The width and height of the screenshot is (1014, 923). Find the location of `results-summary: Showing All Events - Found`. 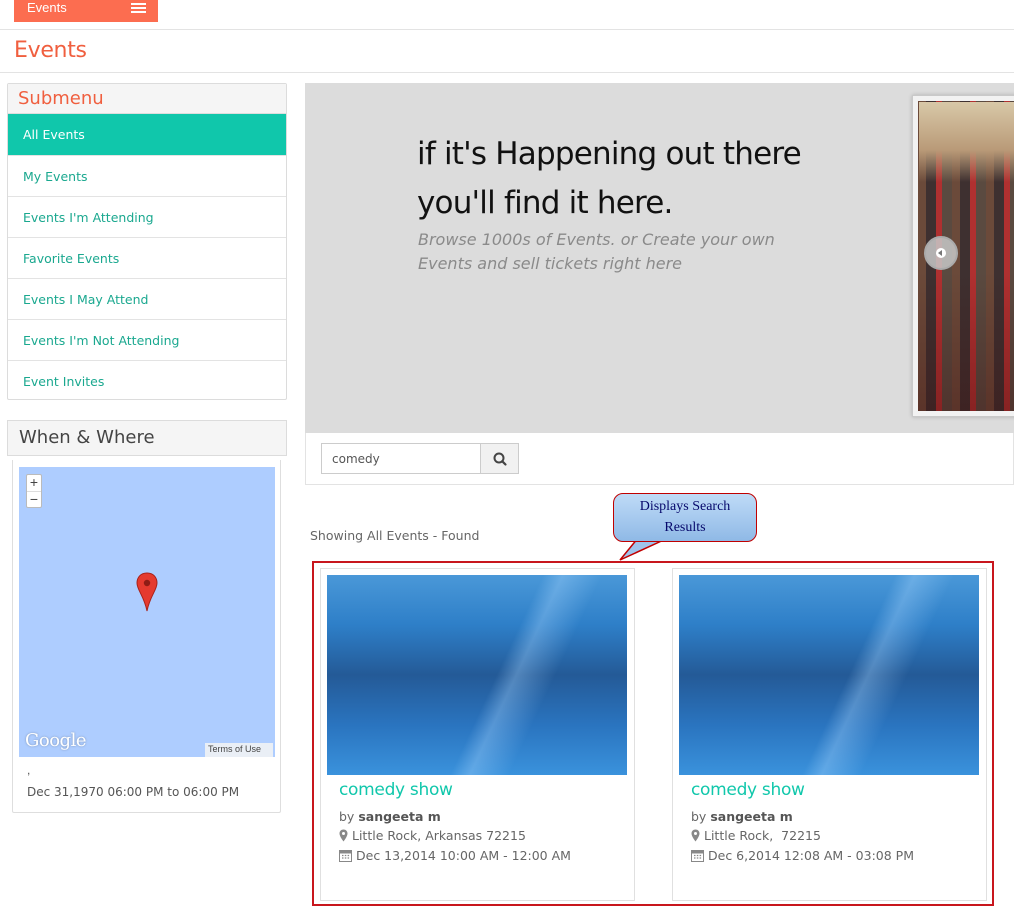

results-summary: Showing All Events - Found is located at coordinates (395, 535).